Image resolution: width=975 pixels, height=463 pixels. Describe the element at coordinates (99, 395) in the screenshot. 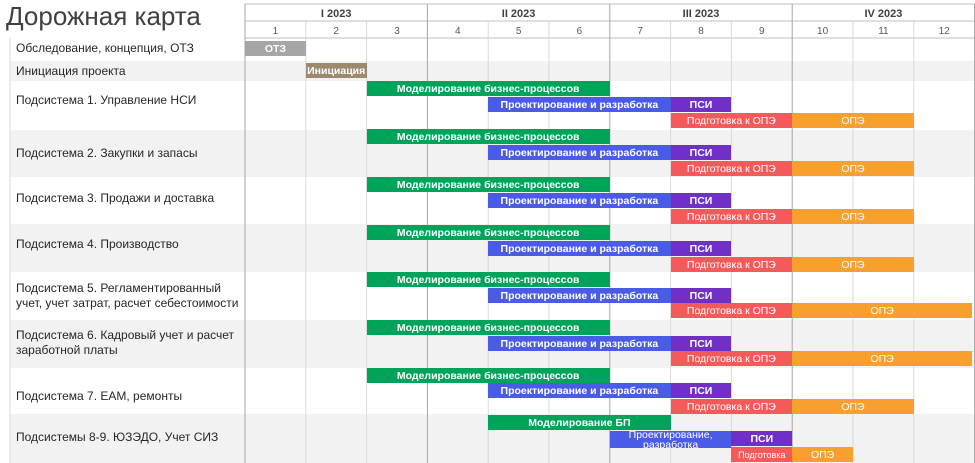

I see `row-label: Подсистема 7. ЕАМ, ремонты` at that location.